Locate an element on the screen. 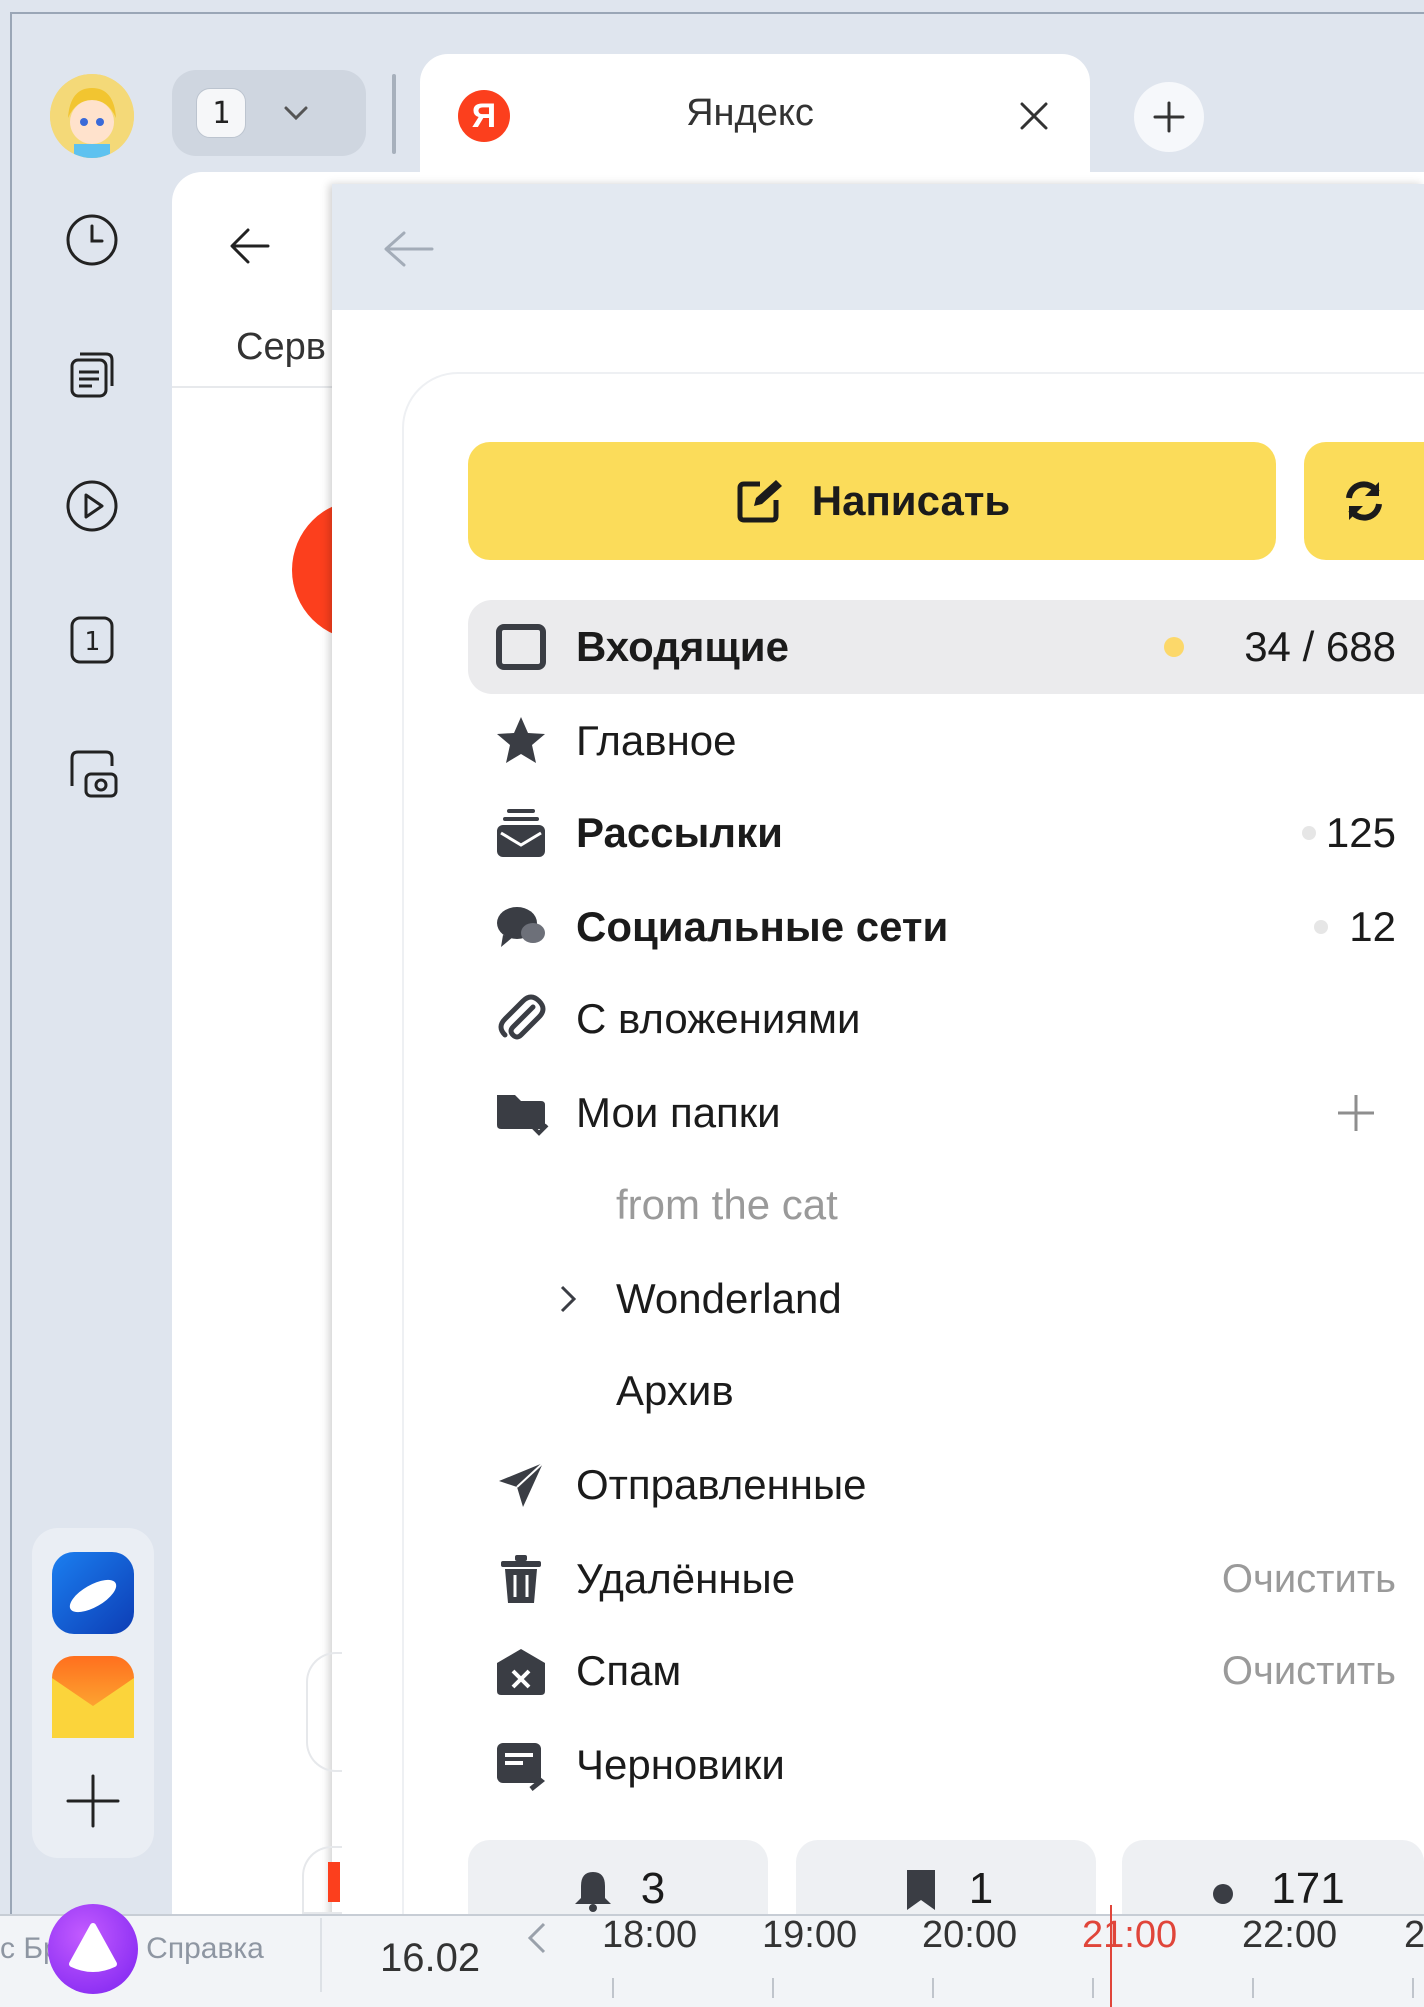 The width and height of the screenshot is (1424, 2007). timeline-hour: 20:00 is located at coordinates (970, 1935).